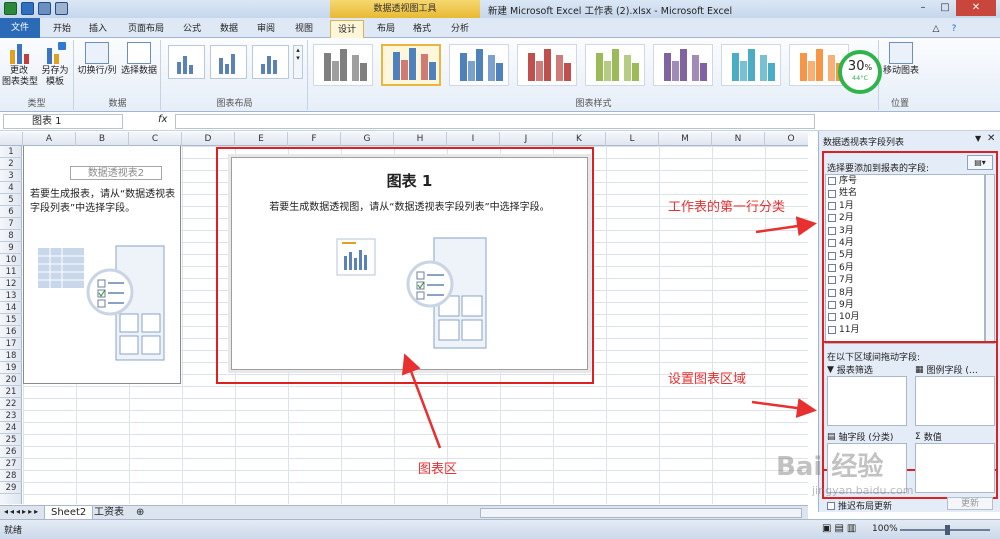 The width and height of the screenshot is (1000, 539). What do you see at coordinates (11, 224) in the screenshot?
I see `row-header: 7` at bounding box center [11, 224].